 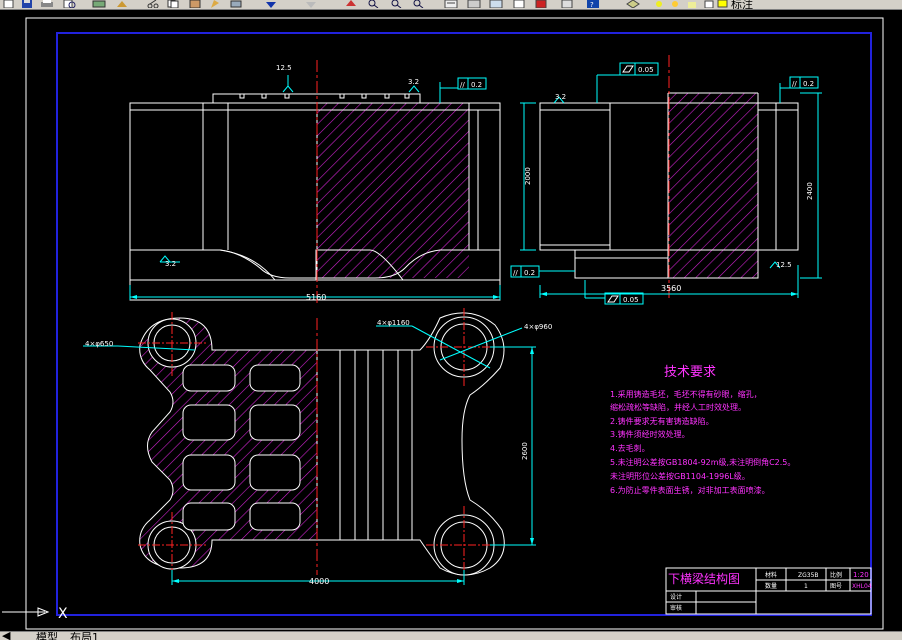 What do you see at coordinates (474, 4) in the screenshot?
I see `design-center-icon` at bounding box center [474, 4].